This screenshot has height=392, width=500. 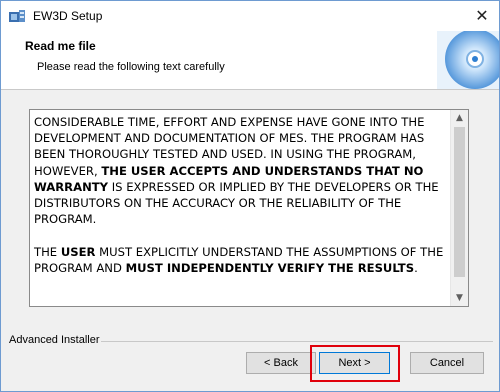 What do you see at coordinates (270, 267) in the screenshot?
I see `readme-p2-verify: MUST INDEPENDENTLY VERIFY THE RESULTS` at bounding box center [270, 267].